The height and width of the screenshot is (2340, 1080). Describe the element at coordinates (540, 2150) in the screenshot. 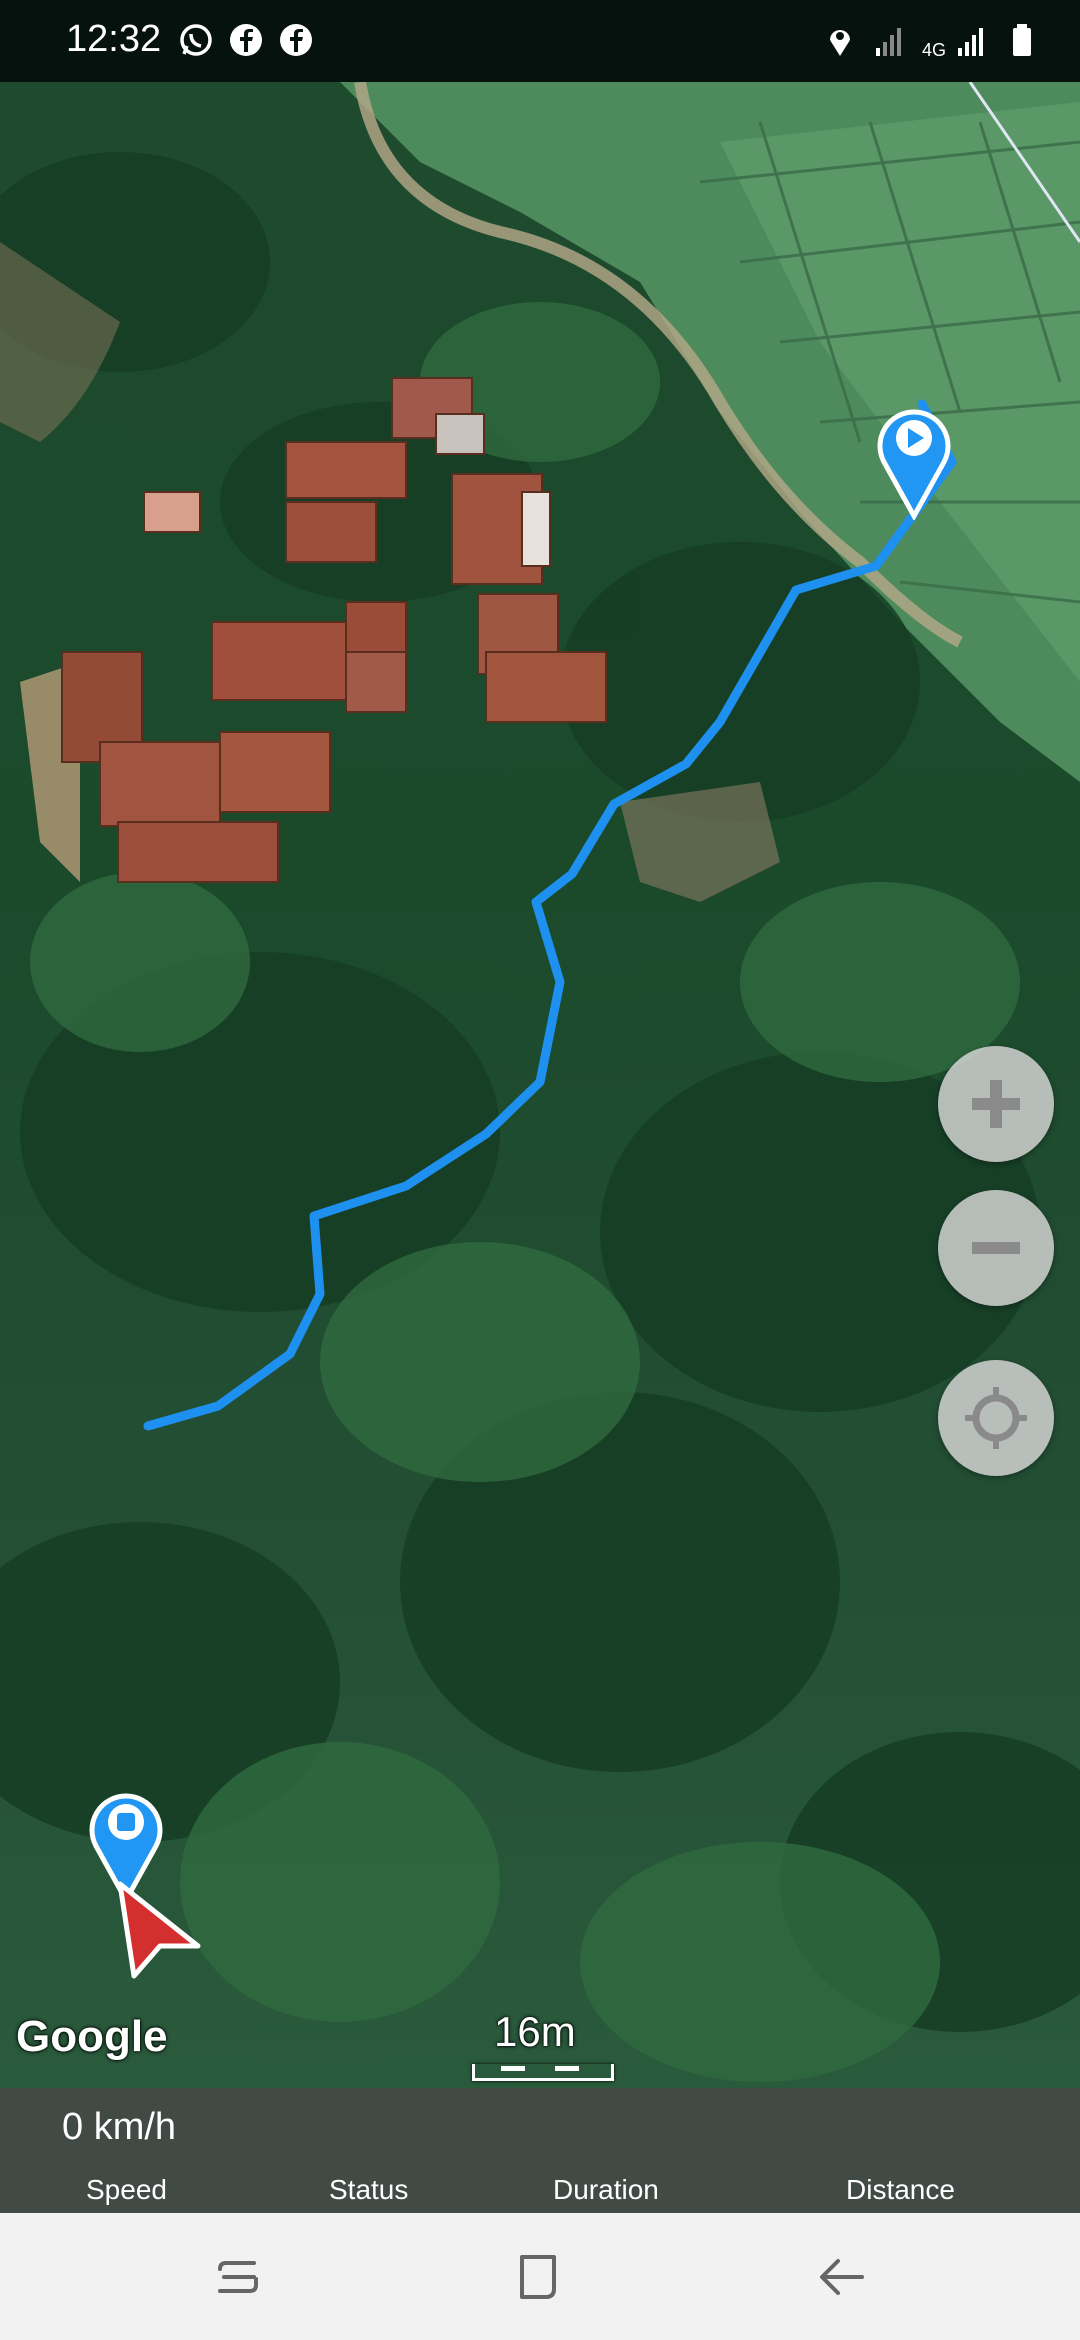

I see `tracking-info-panel: 0 km/h Speed Status Duration Distance` at that location.